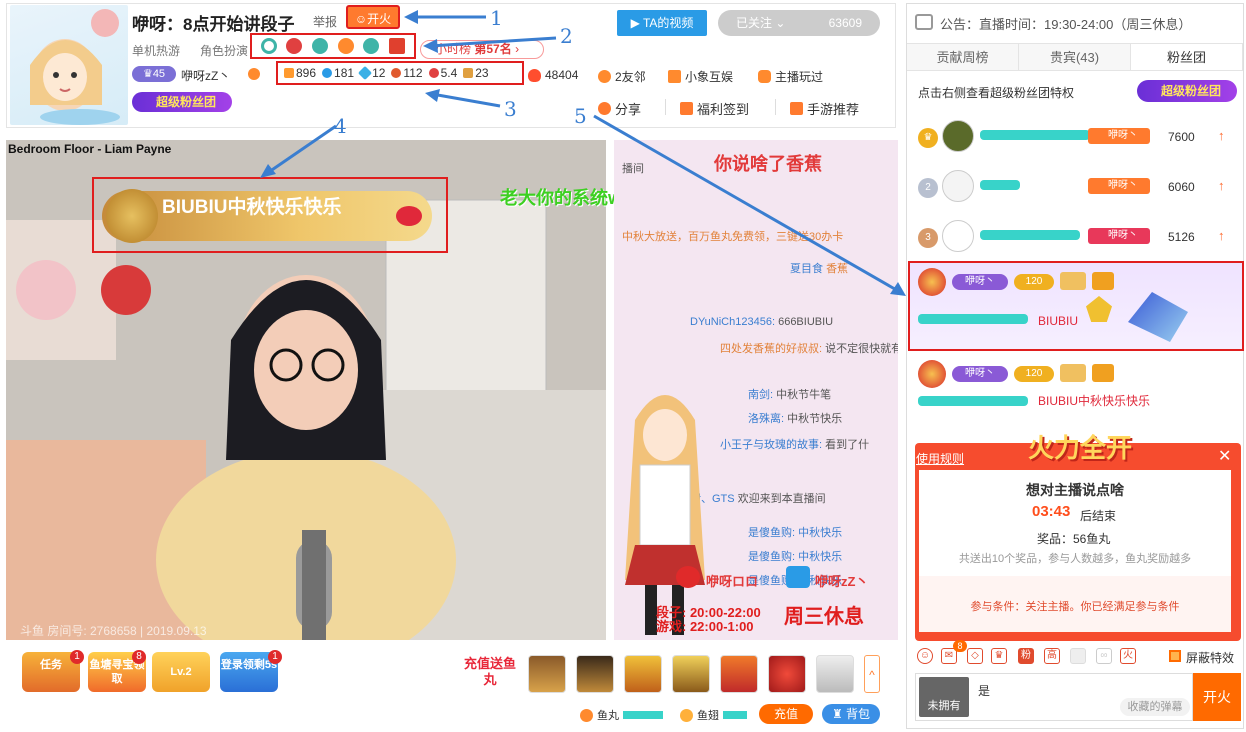  I want to click on recharge-promo-label: 充值送鱼丸, so click(489, 671).